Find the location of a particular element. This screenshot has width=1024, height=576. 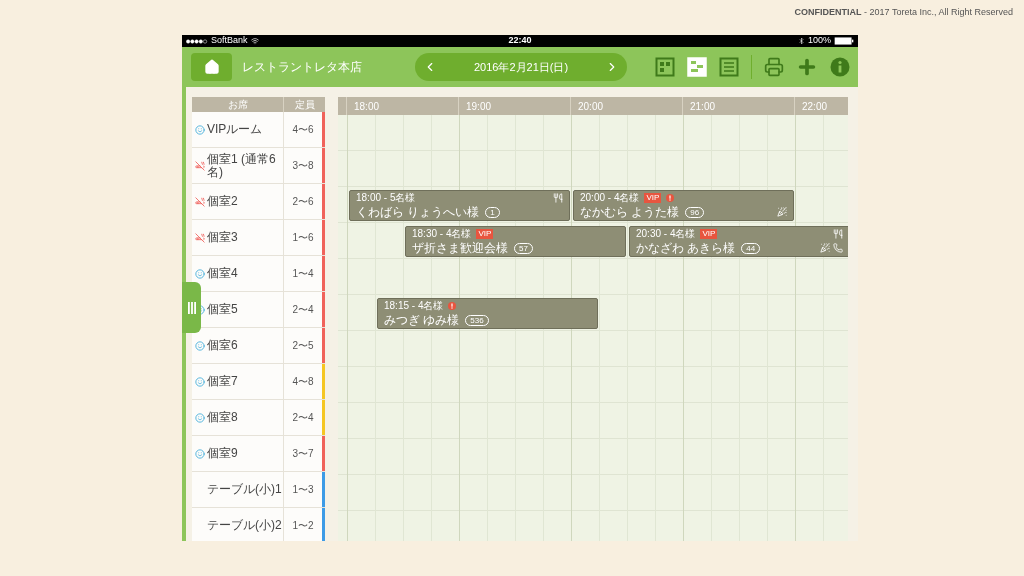

clock-time: 22:40 is located at coordinates (520, 41).